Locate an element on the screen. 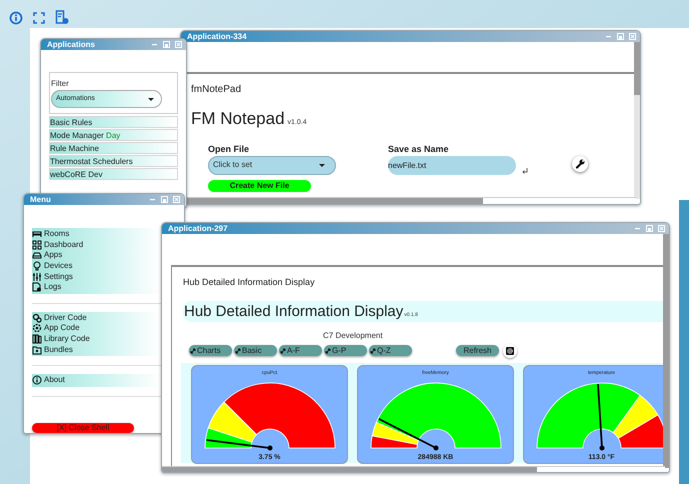 This screenshot has height=484, width=689. menu-item: Driver Code is located at coordinates (59, 318).